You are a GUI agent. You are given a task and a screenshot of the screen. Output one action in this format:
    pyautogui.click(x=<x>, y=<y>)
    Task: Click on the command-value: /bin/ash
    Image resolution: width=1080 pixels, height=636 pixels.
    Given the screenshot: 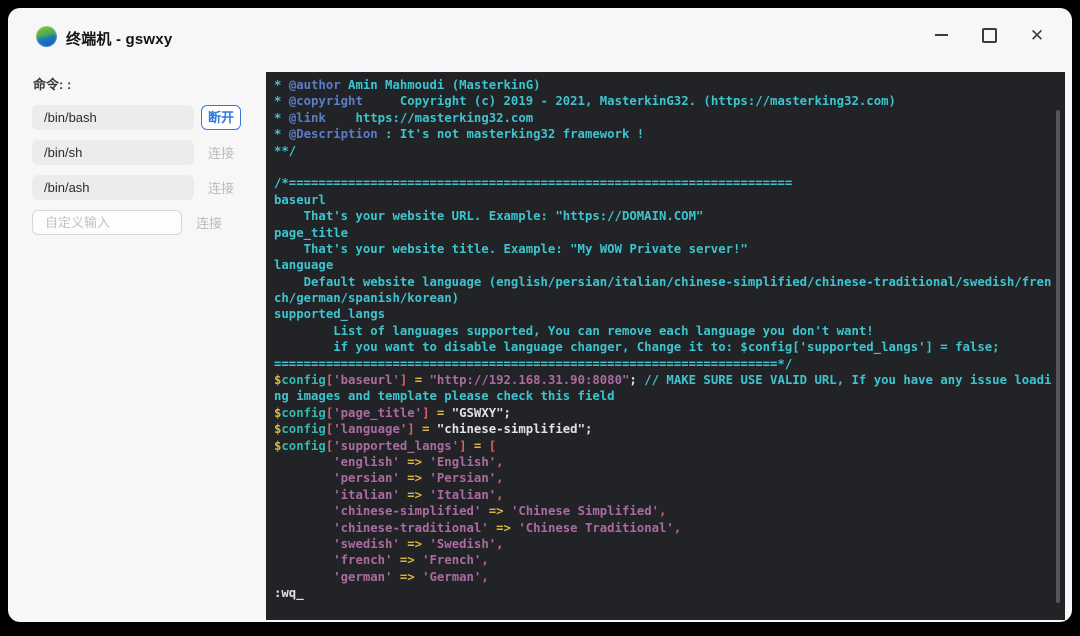 What is the action you would take?
    pyautogui.click(x=113, y=187)
    